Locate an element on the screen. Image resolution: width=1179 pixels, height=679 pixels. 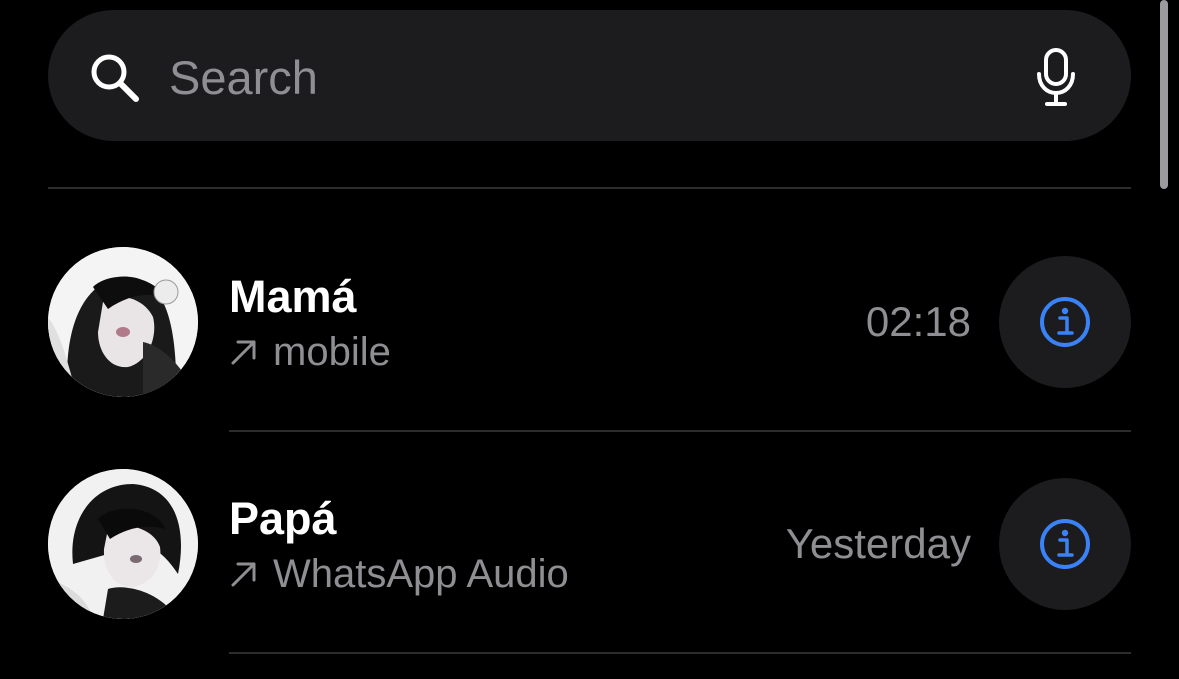
call-type: WhatsApp Audio is located at coordinates (399, 574).